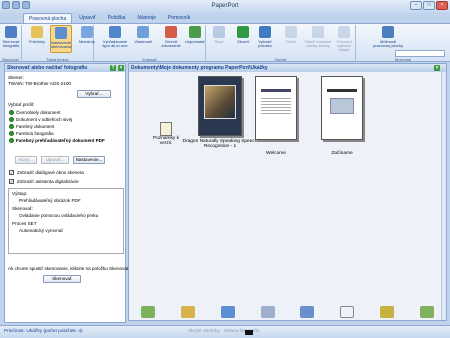  Describe the element at coordinates (220, 106) in the screenshot. I see `dragon-thumbnail` at that location.